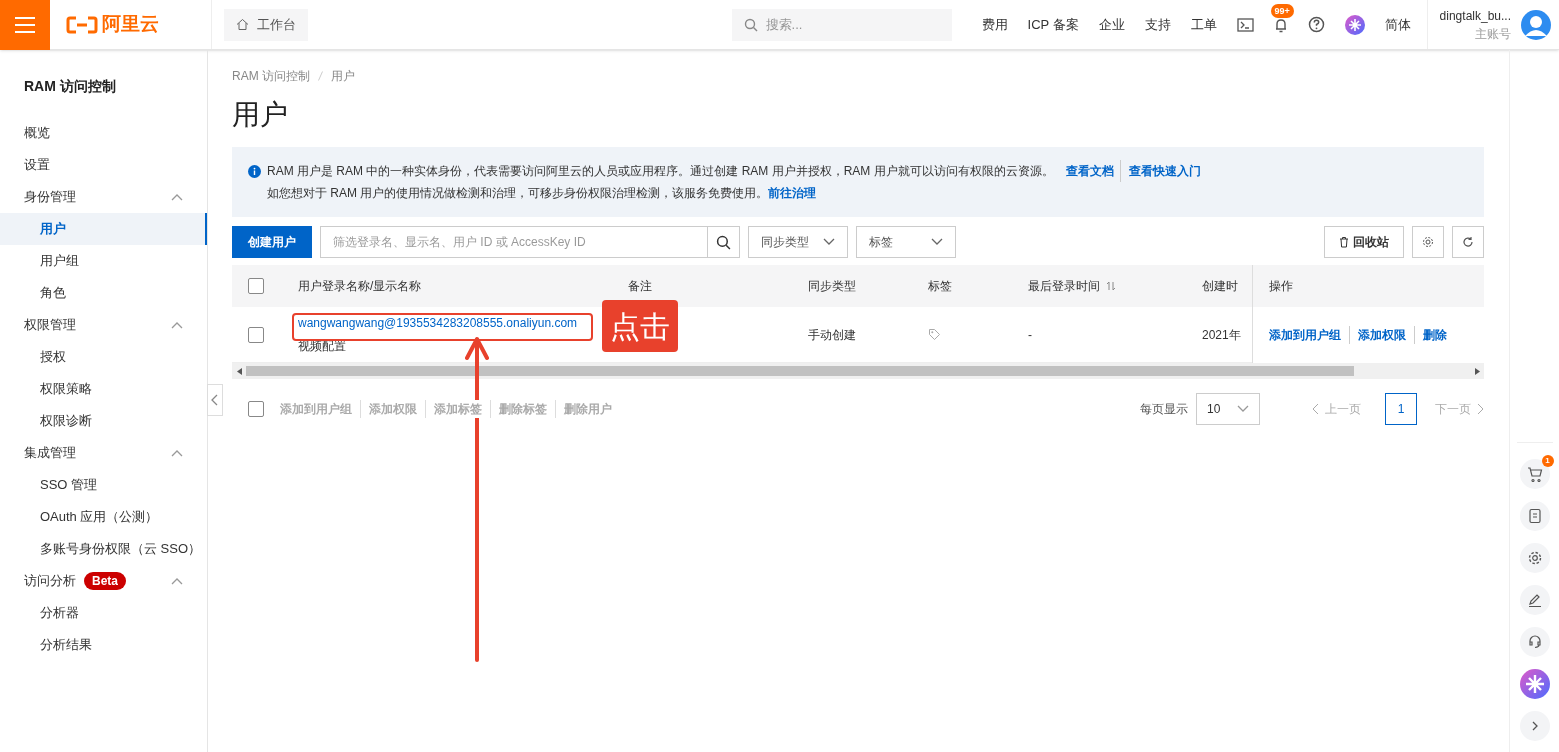 The height and width of the screenshot is (752, 1559). Describe the element at coordinates (934, 334) in the screenshot. I see `tag-icon` at that location.